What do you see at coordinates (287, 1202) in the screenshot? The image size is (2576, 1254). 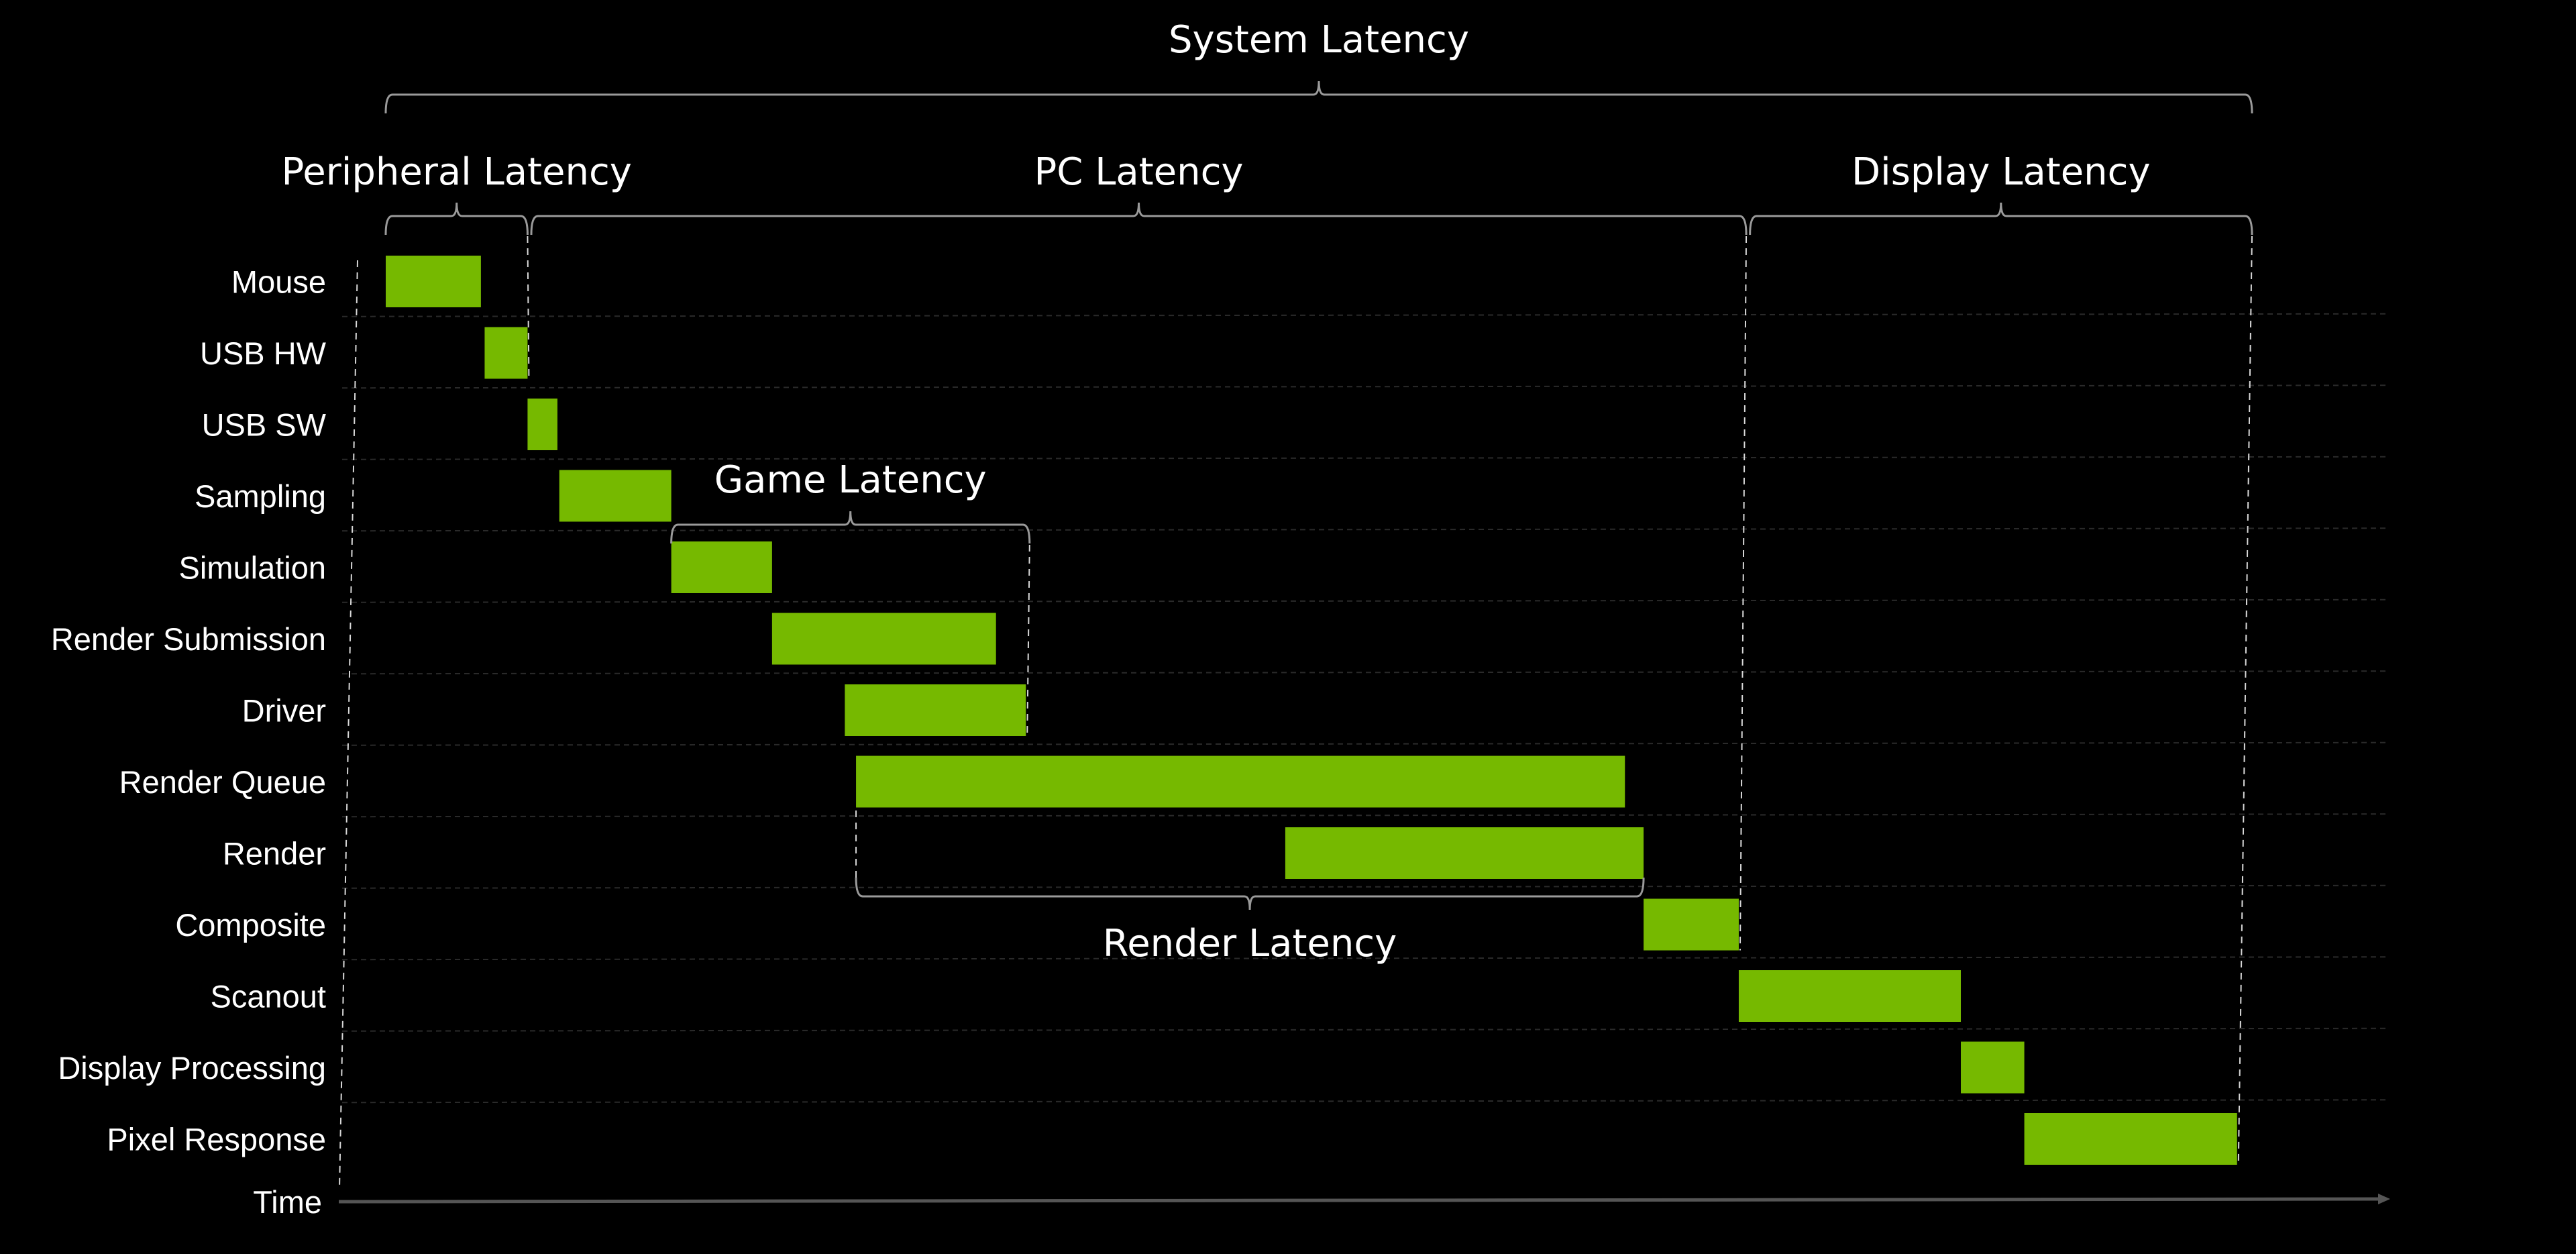 I see `time-axis-label: Time` at bounding box center [287, 1202].